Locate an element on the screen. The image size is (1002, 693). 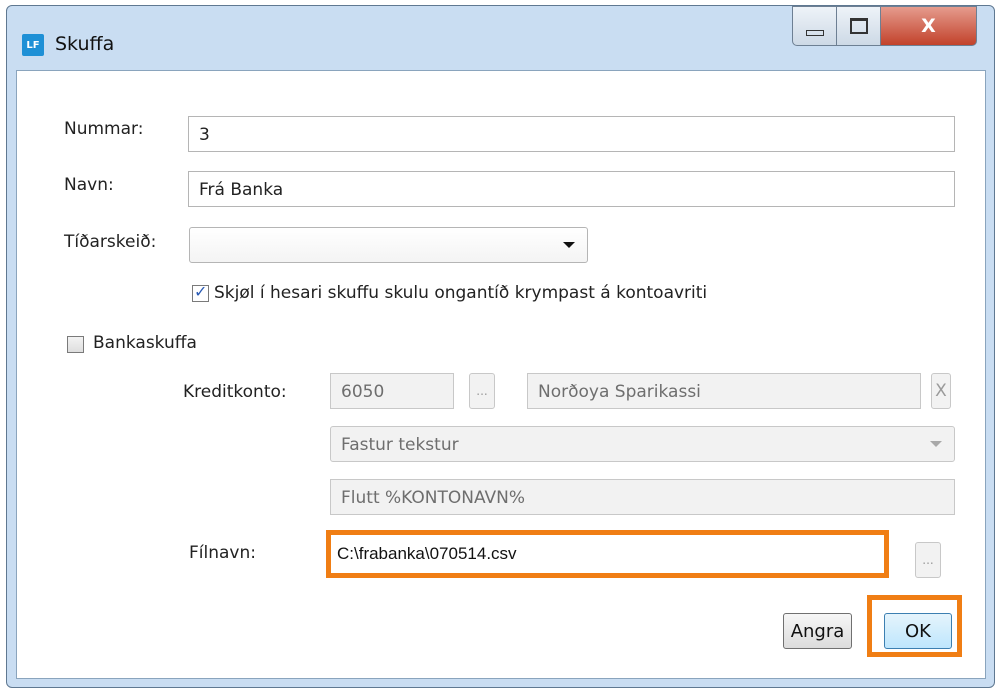
cancel-button: Angra is located at coordinates (817, 631).